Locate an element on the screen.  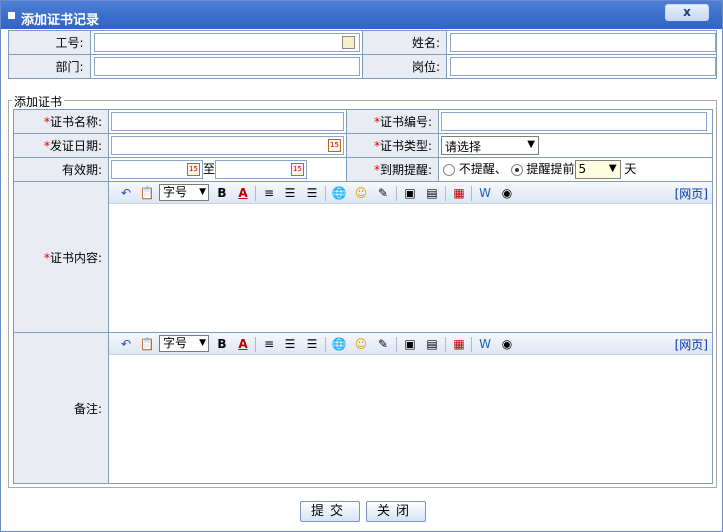
expiry-remind-label: *到期提醒: is located at coordinates (392, 169).